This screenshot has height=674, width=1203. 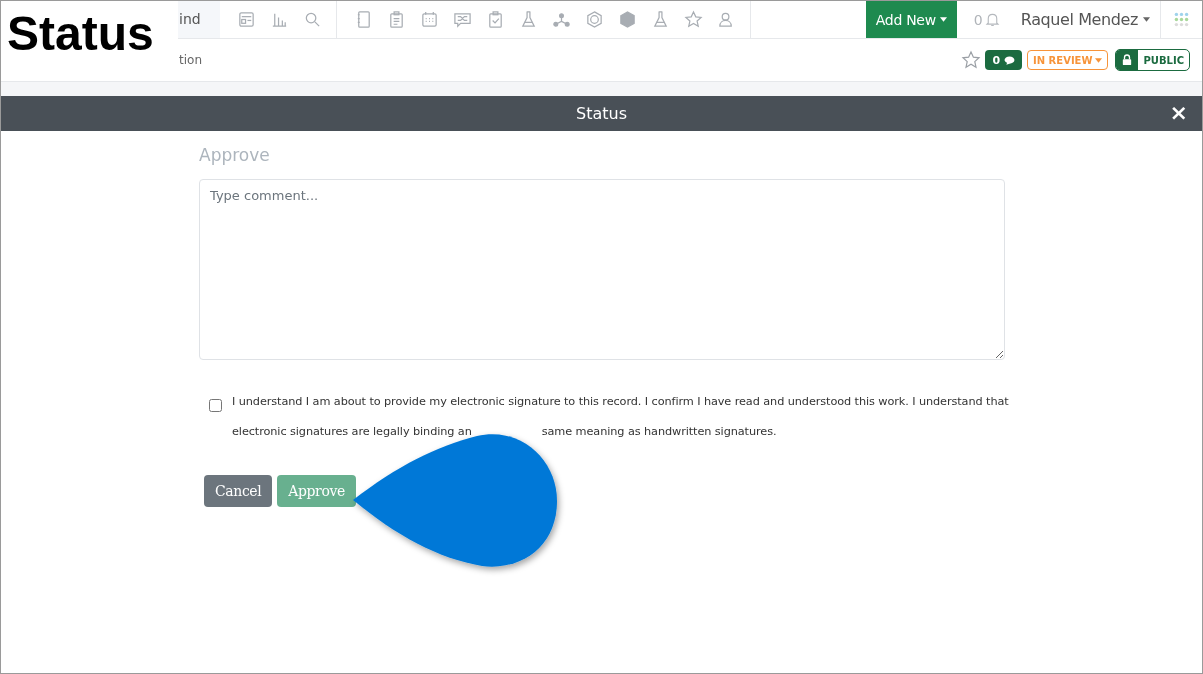 What do you see at coordinates (190, 60) in the screenshot?
I see `breadcrumb: tion` at bounding box center [190, 60].